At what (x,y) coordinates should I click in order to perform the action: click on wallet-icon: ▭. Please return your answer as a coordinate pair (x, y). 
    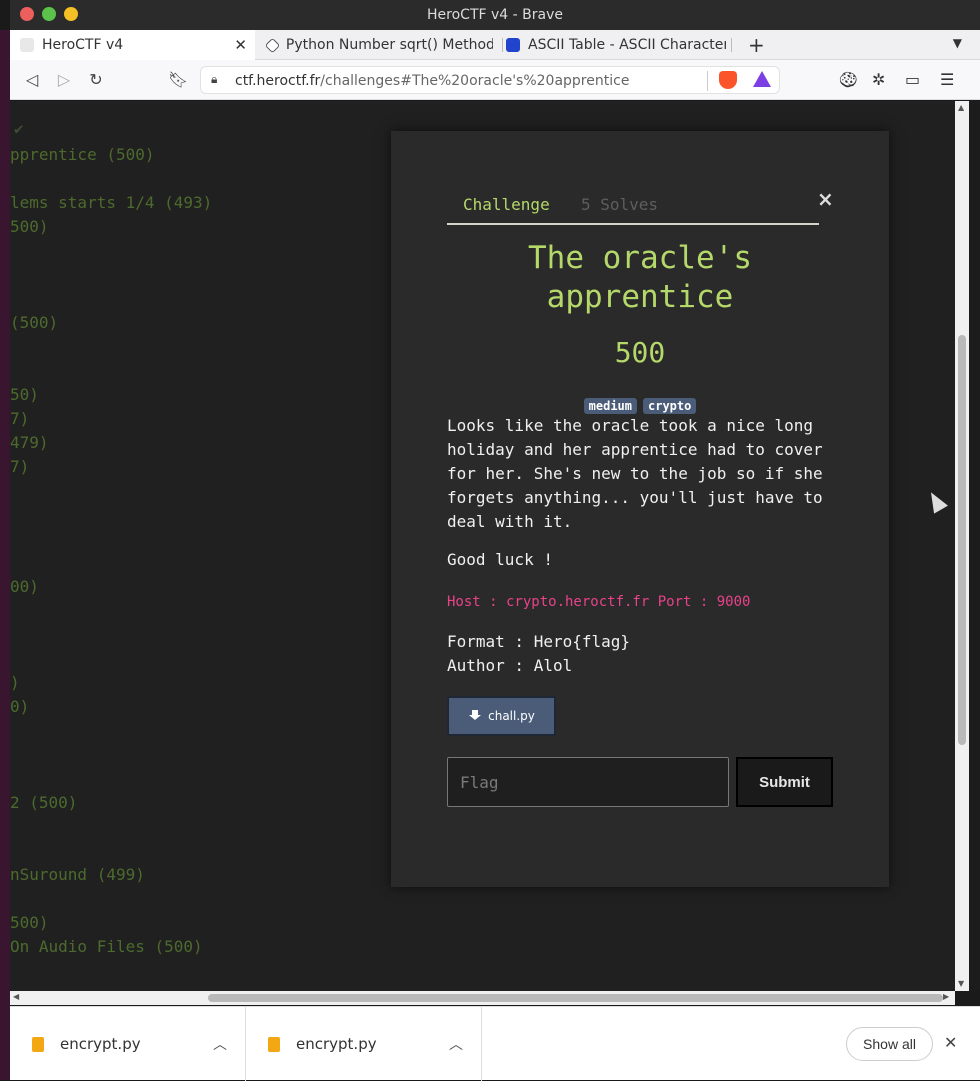
    Looking at the image, I should click on (912, 79).